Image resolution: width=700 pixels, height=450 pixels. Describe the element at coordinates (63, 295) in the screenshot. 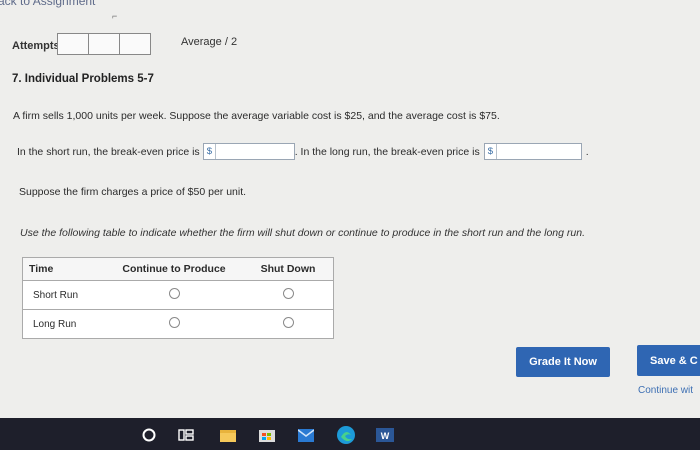

I see `row-label-short-run: Short Run` at that location.